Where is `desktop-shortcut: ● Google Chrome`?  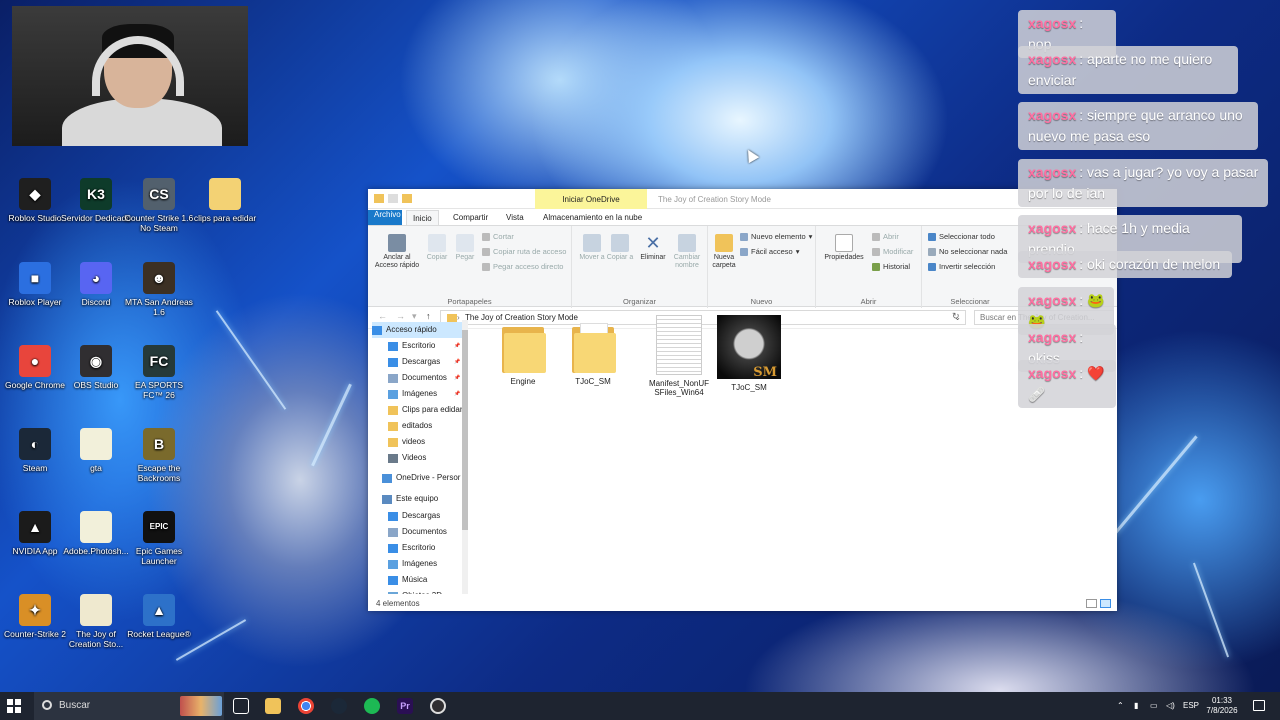
desktop-shortcut: ● Google Chrome is located at coordinates (35, 367).